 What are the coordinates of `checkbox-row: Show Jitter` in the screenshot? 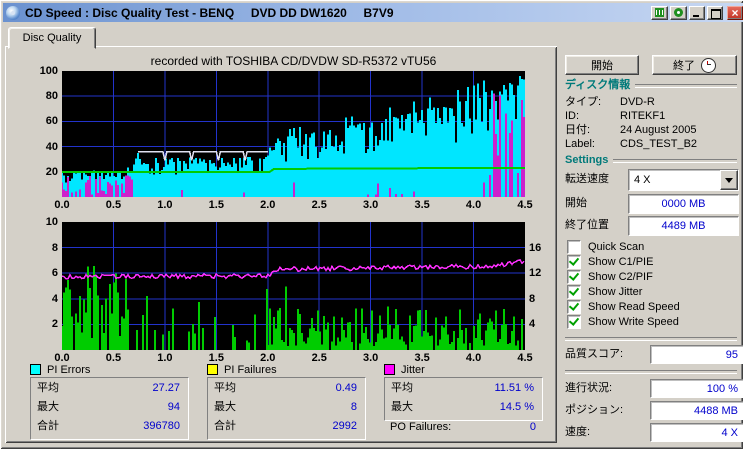 It's located at (605, 291).